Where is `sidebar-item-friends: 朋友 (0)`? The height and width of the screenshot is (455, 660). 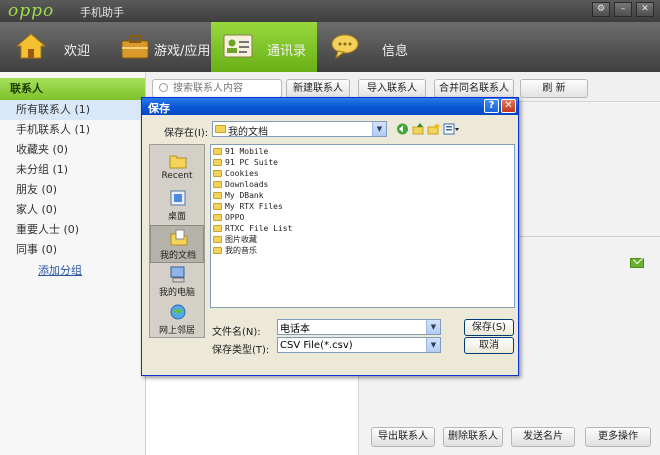 sidebar-item-friends: 朋友 (0) is located at coordinates (72, 190).